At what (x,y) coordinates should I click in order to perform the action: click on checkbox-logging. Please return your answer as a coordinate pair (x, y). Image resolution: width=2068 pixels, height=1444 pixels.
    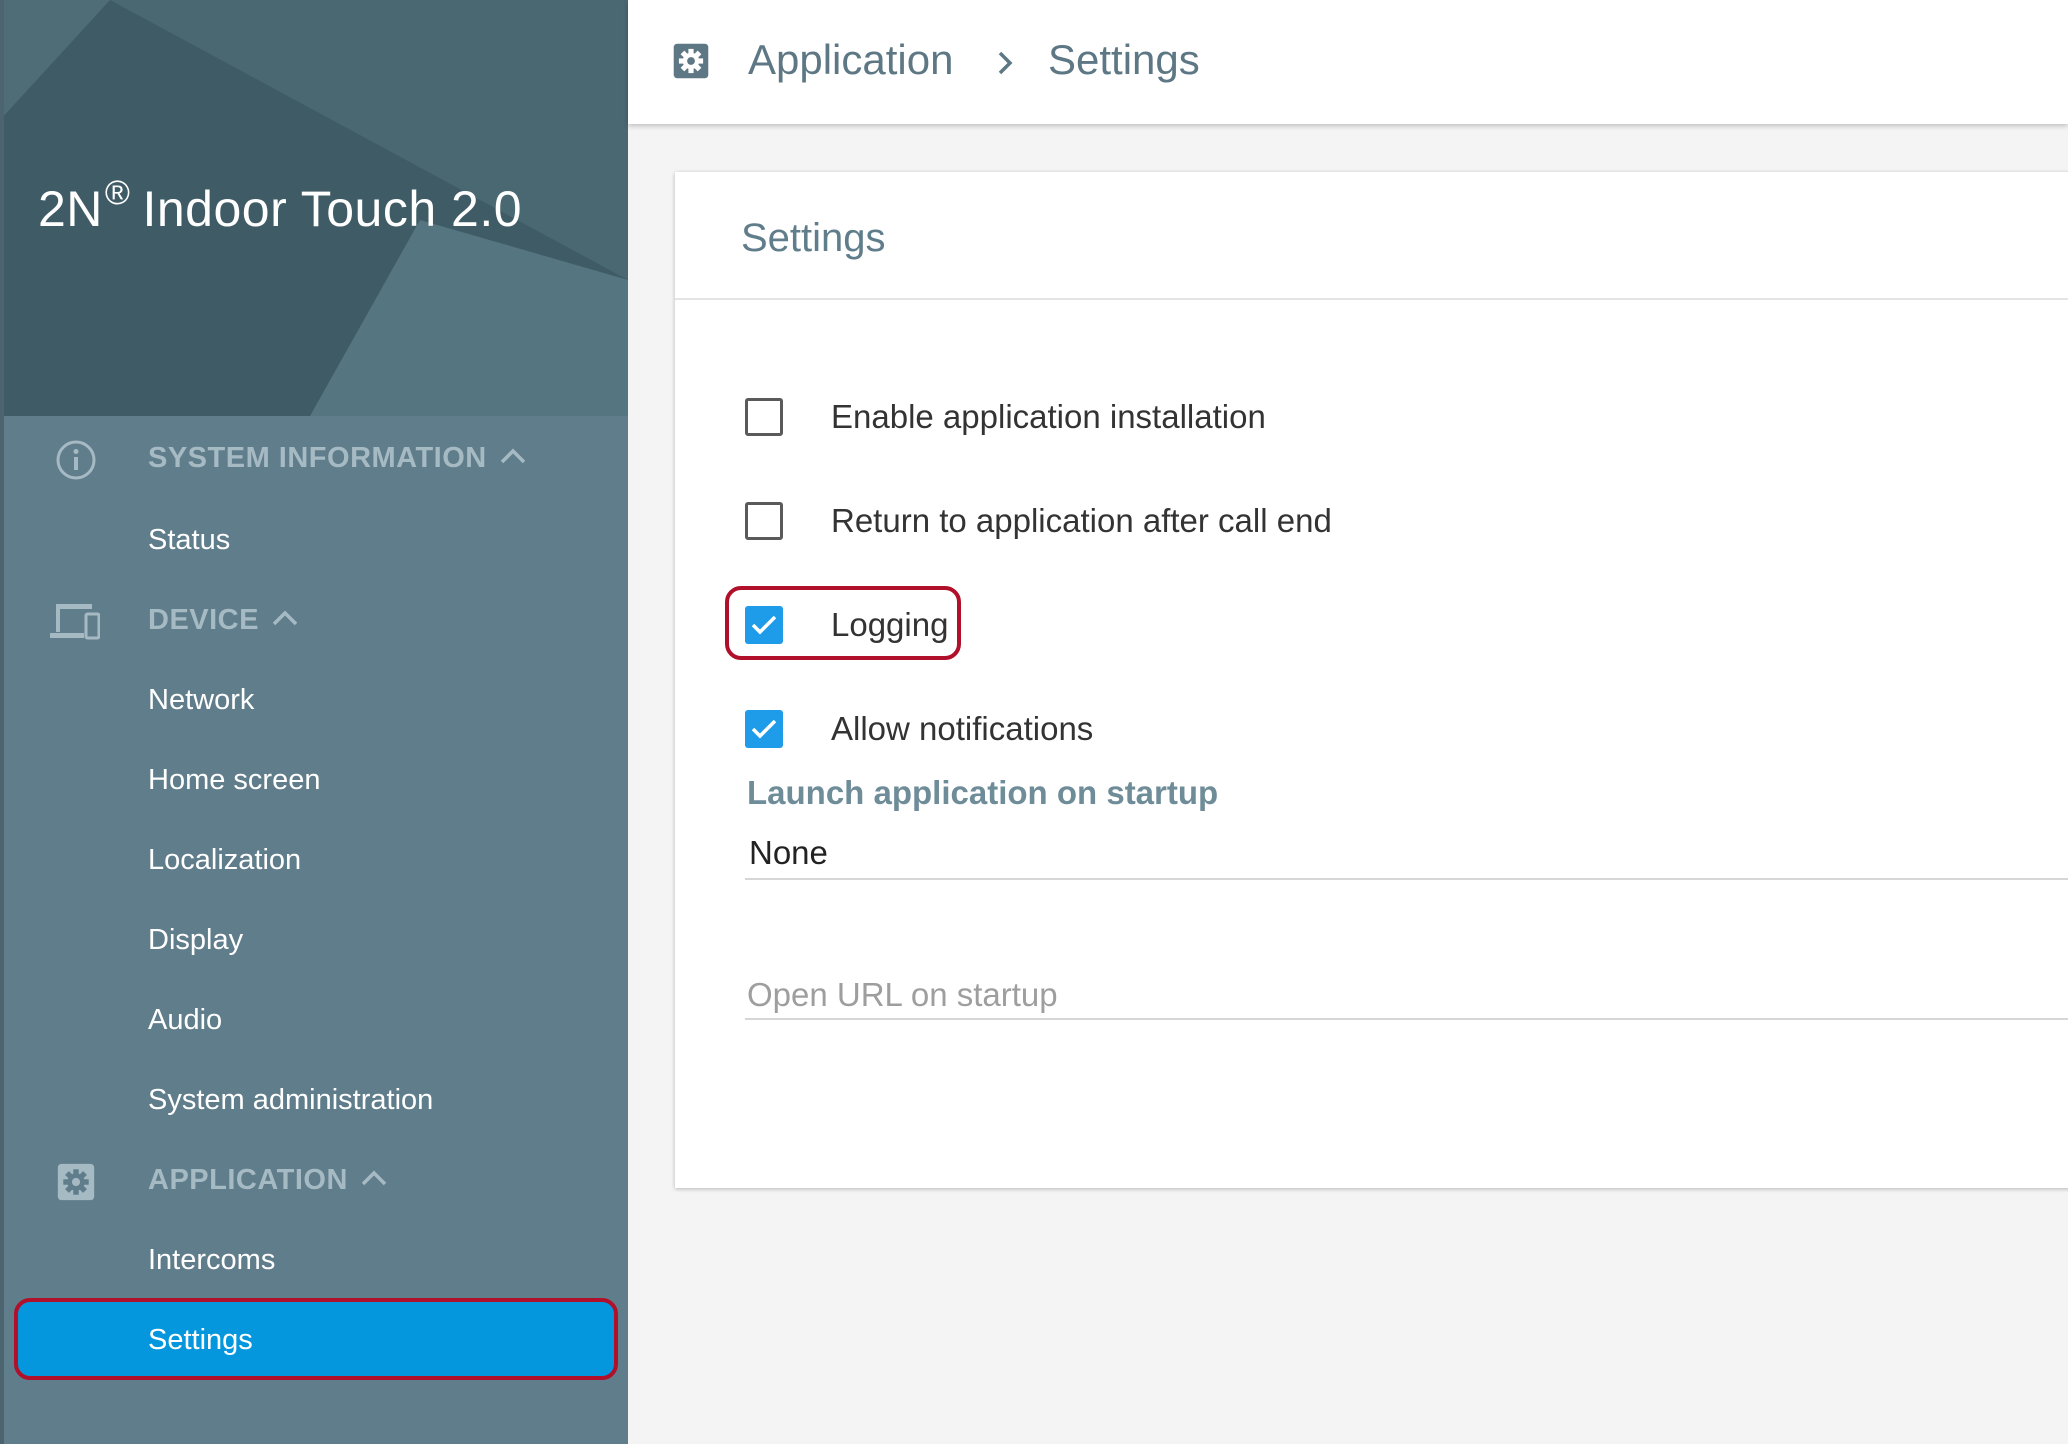
    Looking at the image, I should click on (764, 625).